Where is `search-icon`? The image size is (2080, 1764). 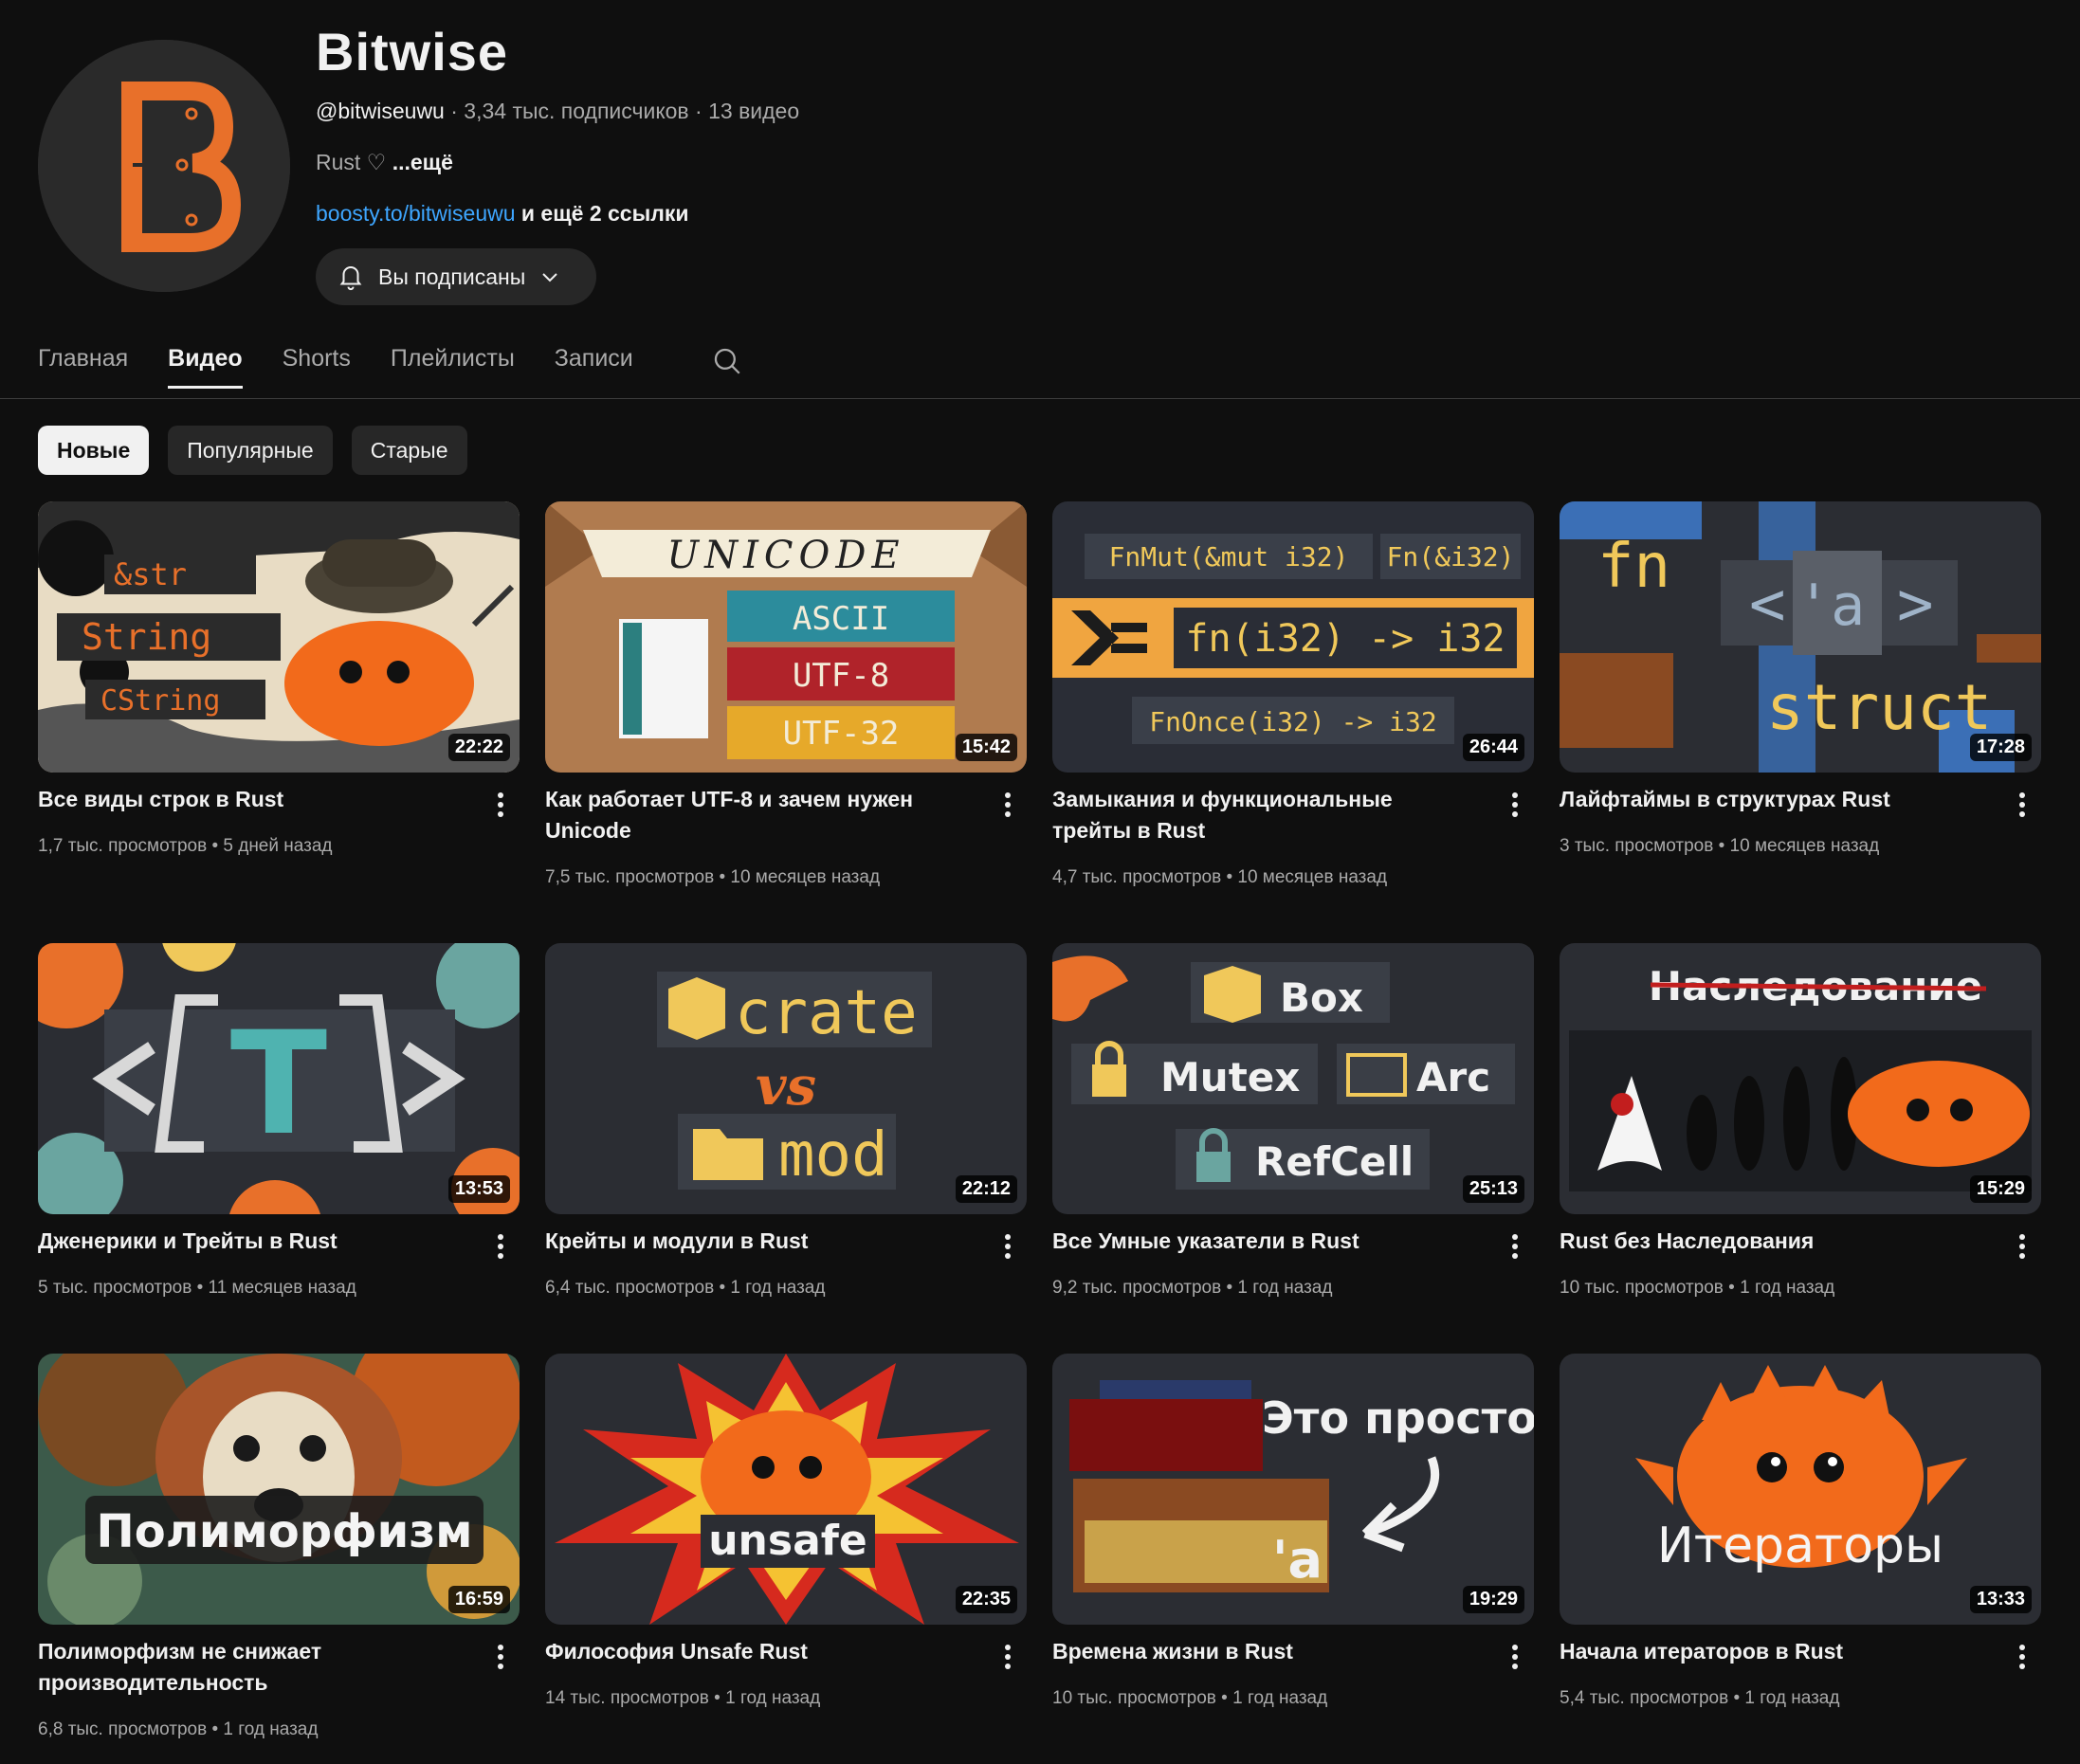 search-icon is located at coordinates (727, 361).